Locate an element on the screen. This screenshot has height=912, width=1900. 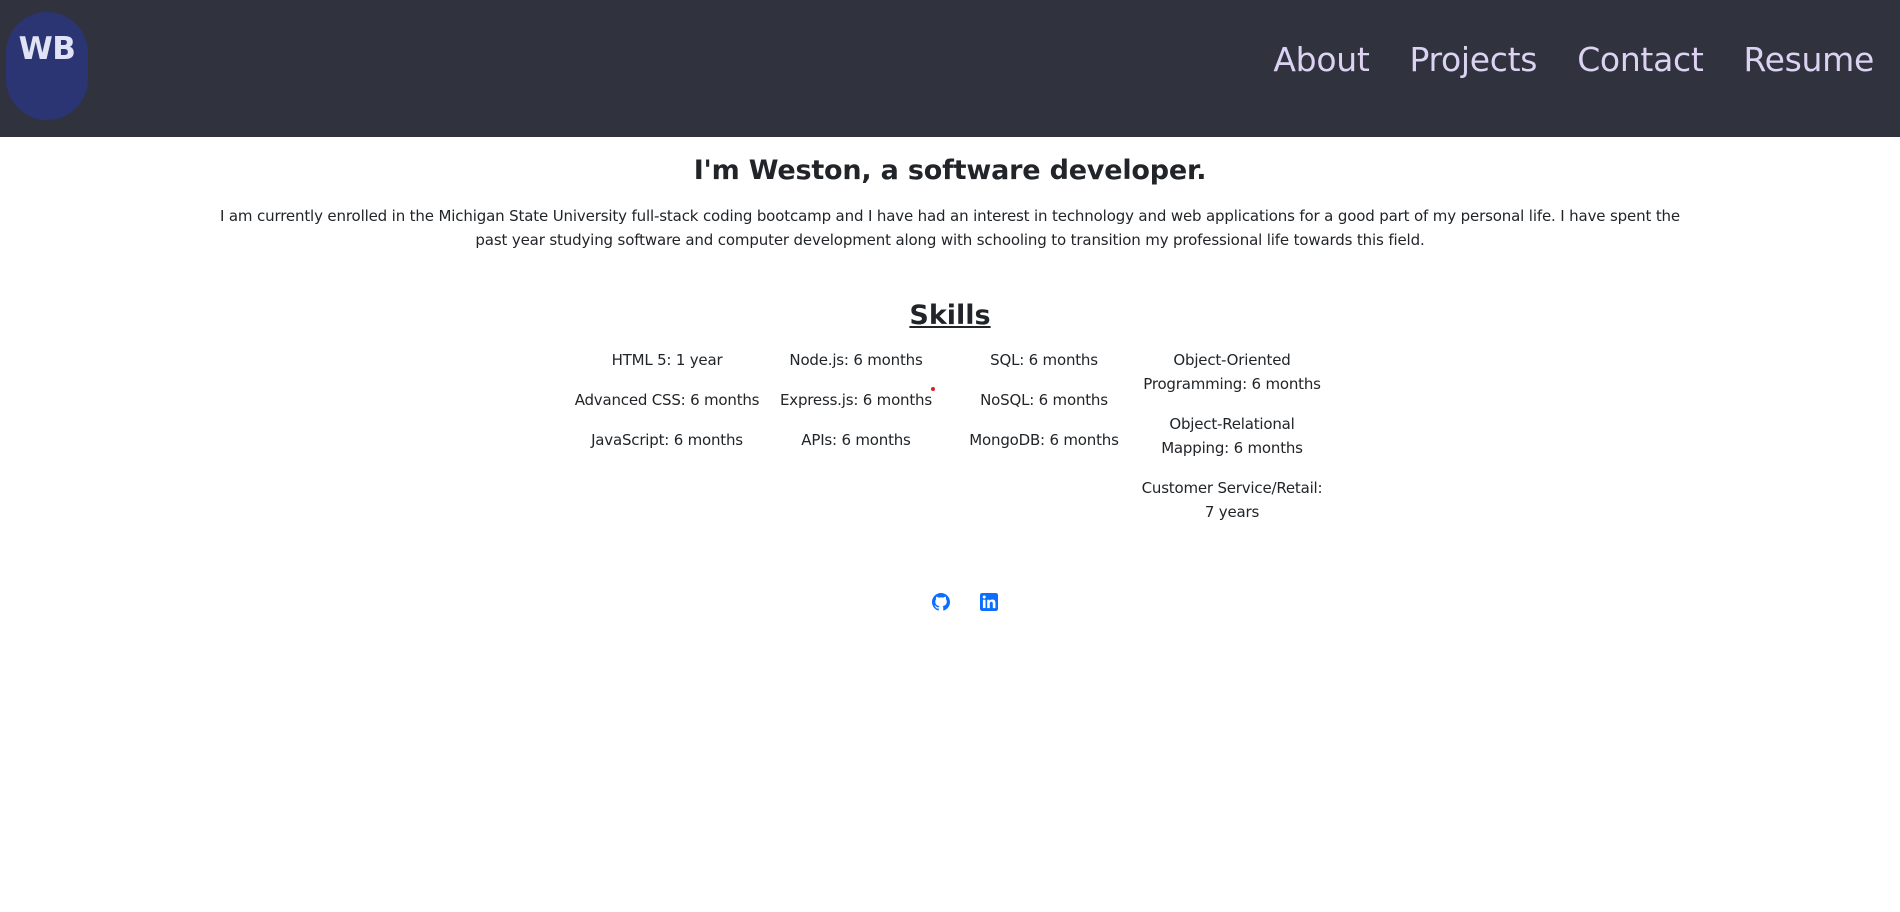
linkedin-icon is located at coordinates (989, 602).